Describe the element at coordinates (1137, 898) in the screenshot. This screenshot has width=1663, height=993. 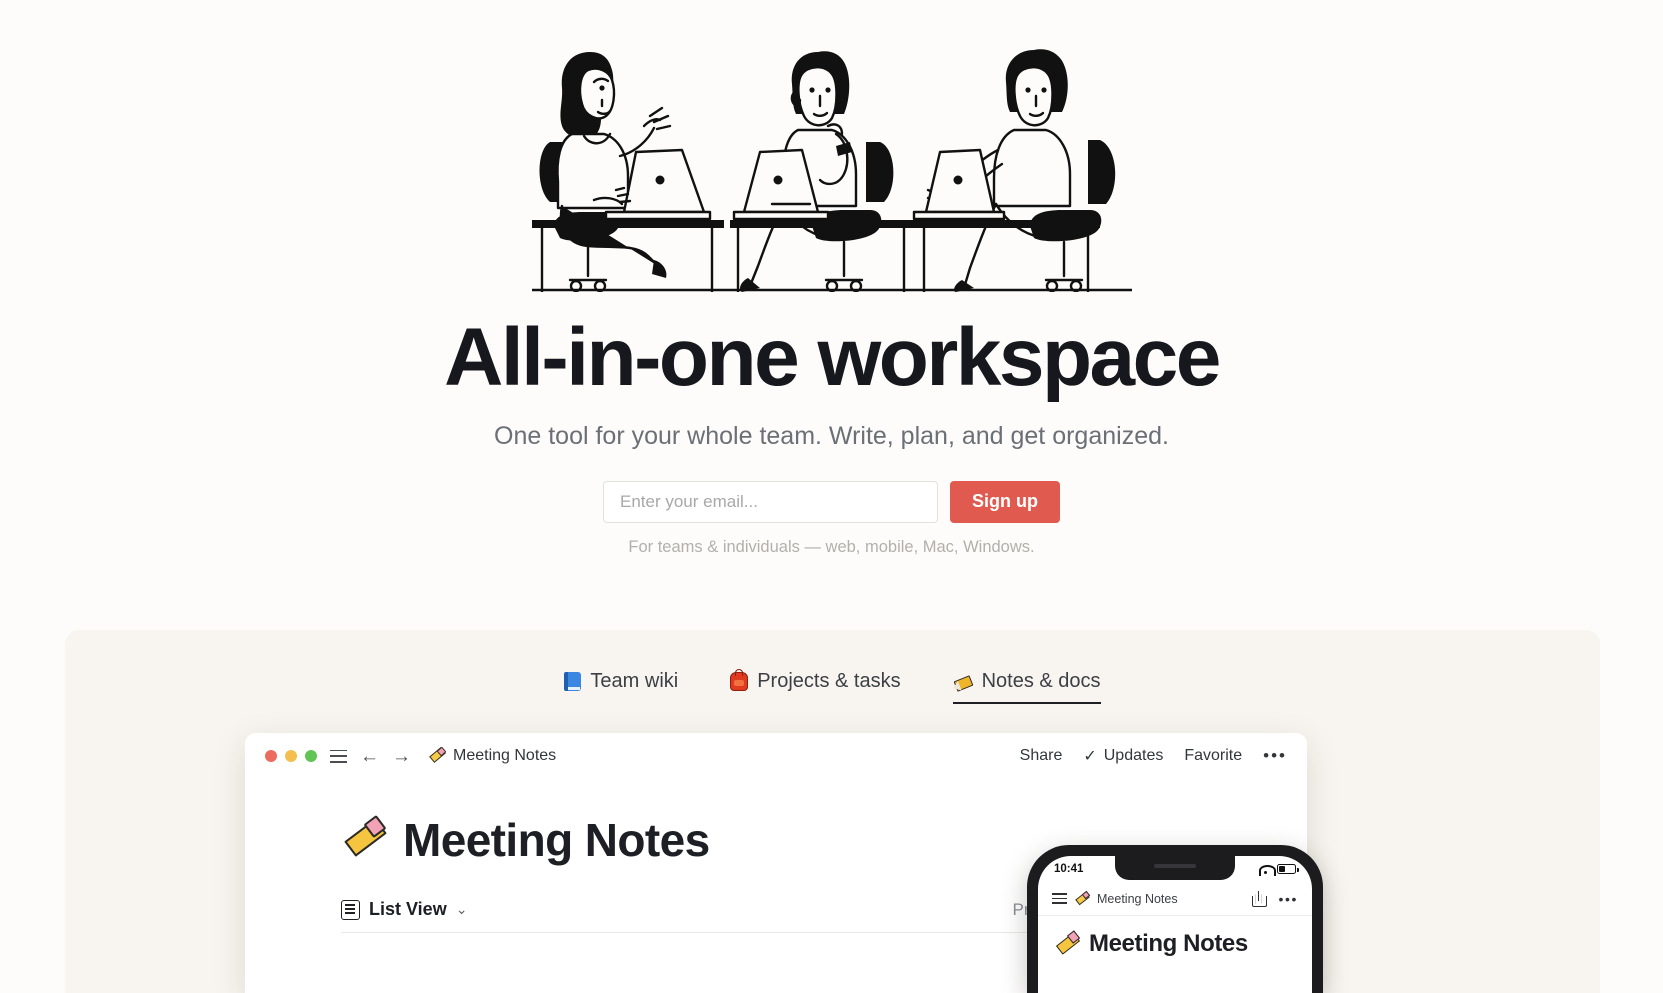
I see `phone-nav-title: Meeting Notes` at that location.